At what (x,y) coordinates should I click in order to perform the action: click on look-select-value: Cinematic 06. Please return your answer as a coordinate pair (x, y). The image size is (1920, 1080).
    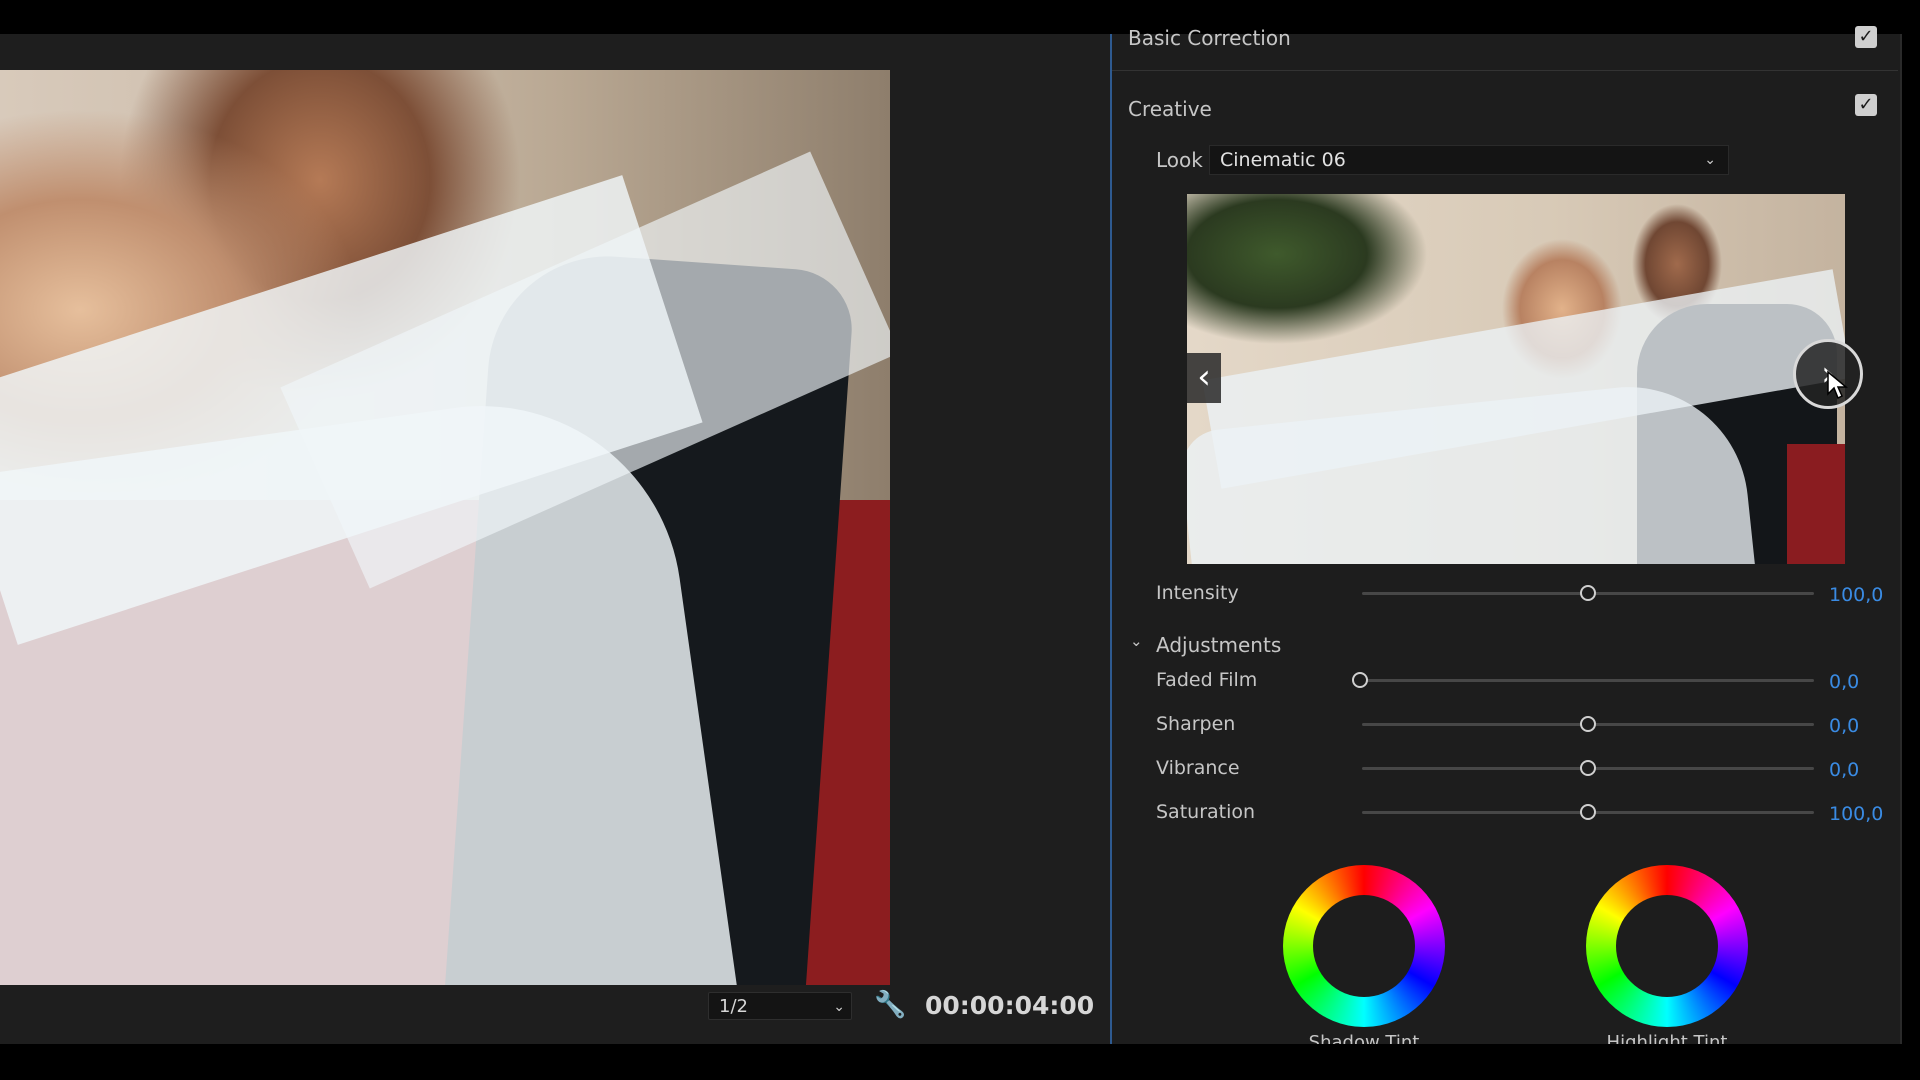
    Looking at the image, I should click on (1283, 160).